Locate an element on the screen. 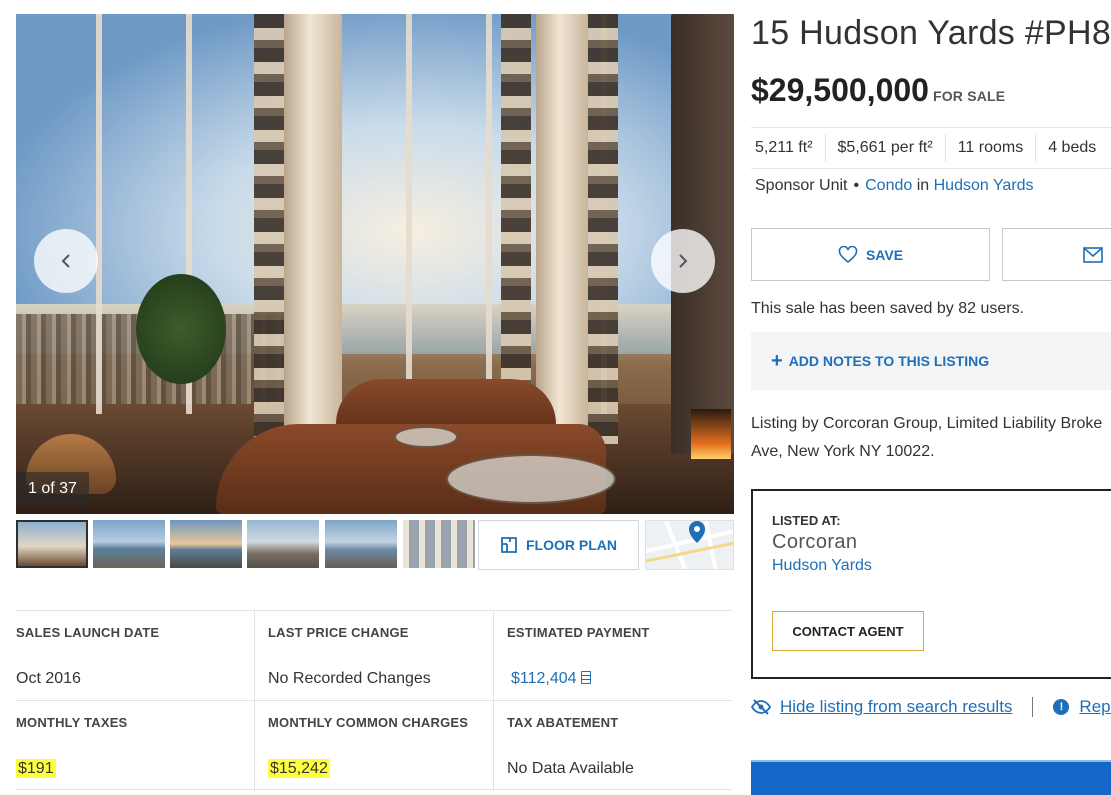  add-notes-label: ADD NOTES TO THIS LISTING is located at coordinates (889, 361).